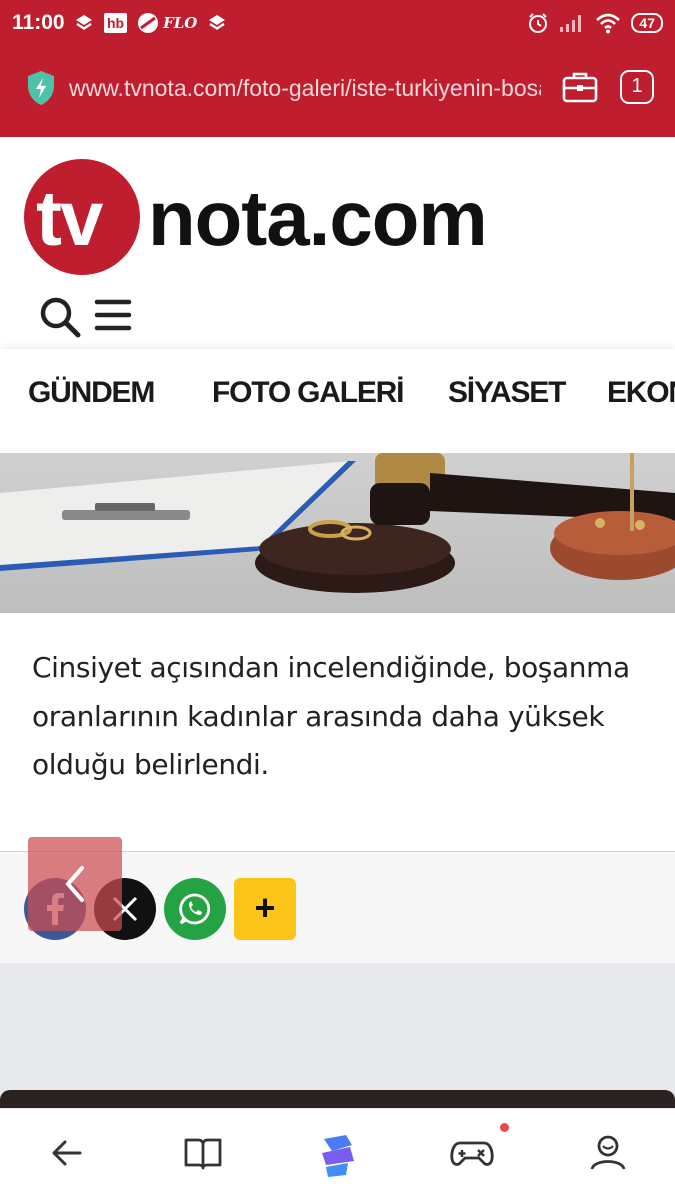 The height and width of the screenshot is (1200, 675). What do you see at coordinates (637, 87) in the screenshot?
I see `tab-count-button: 1` at bounding box center [637, 87].